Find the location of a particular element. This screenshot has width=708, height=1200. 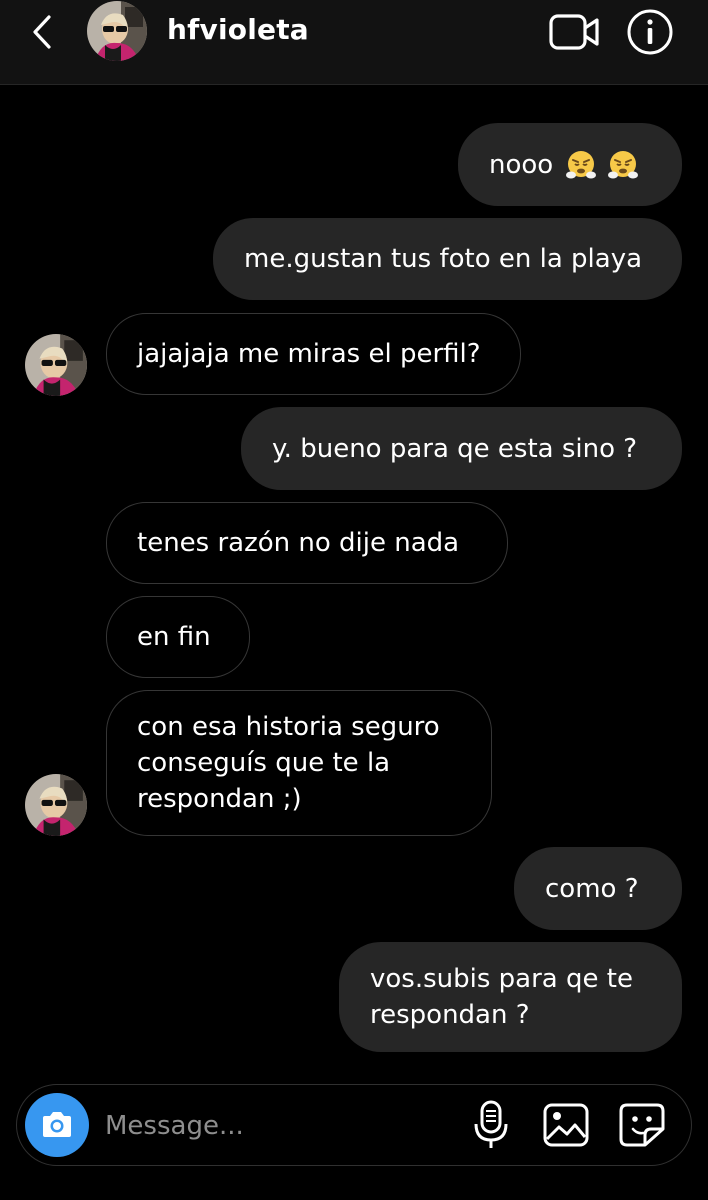

message-text: en fin is located at coordinates (174, 637).